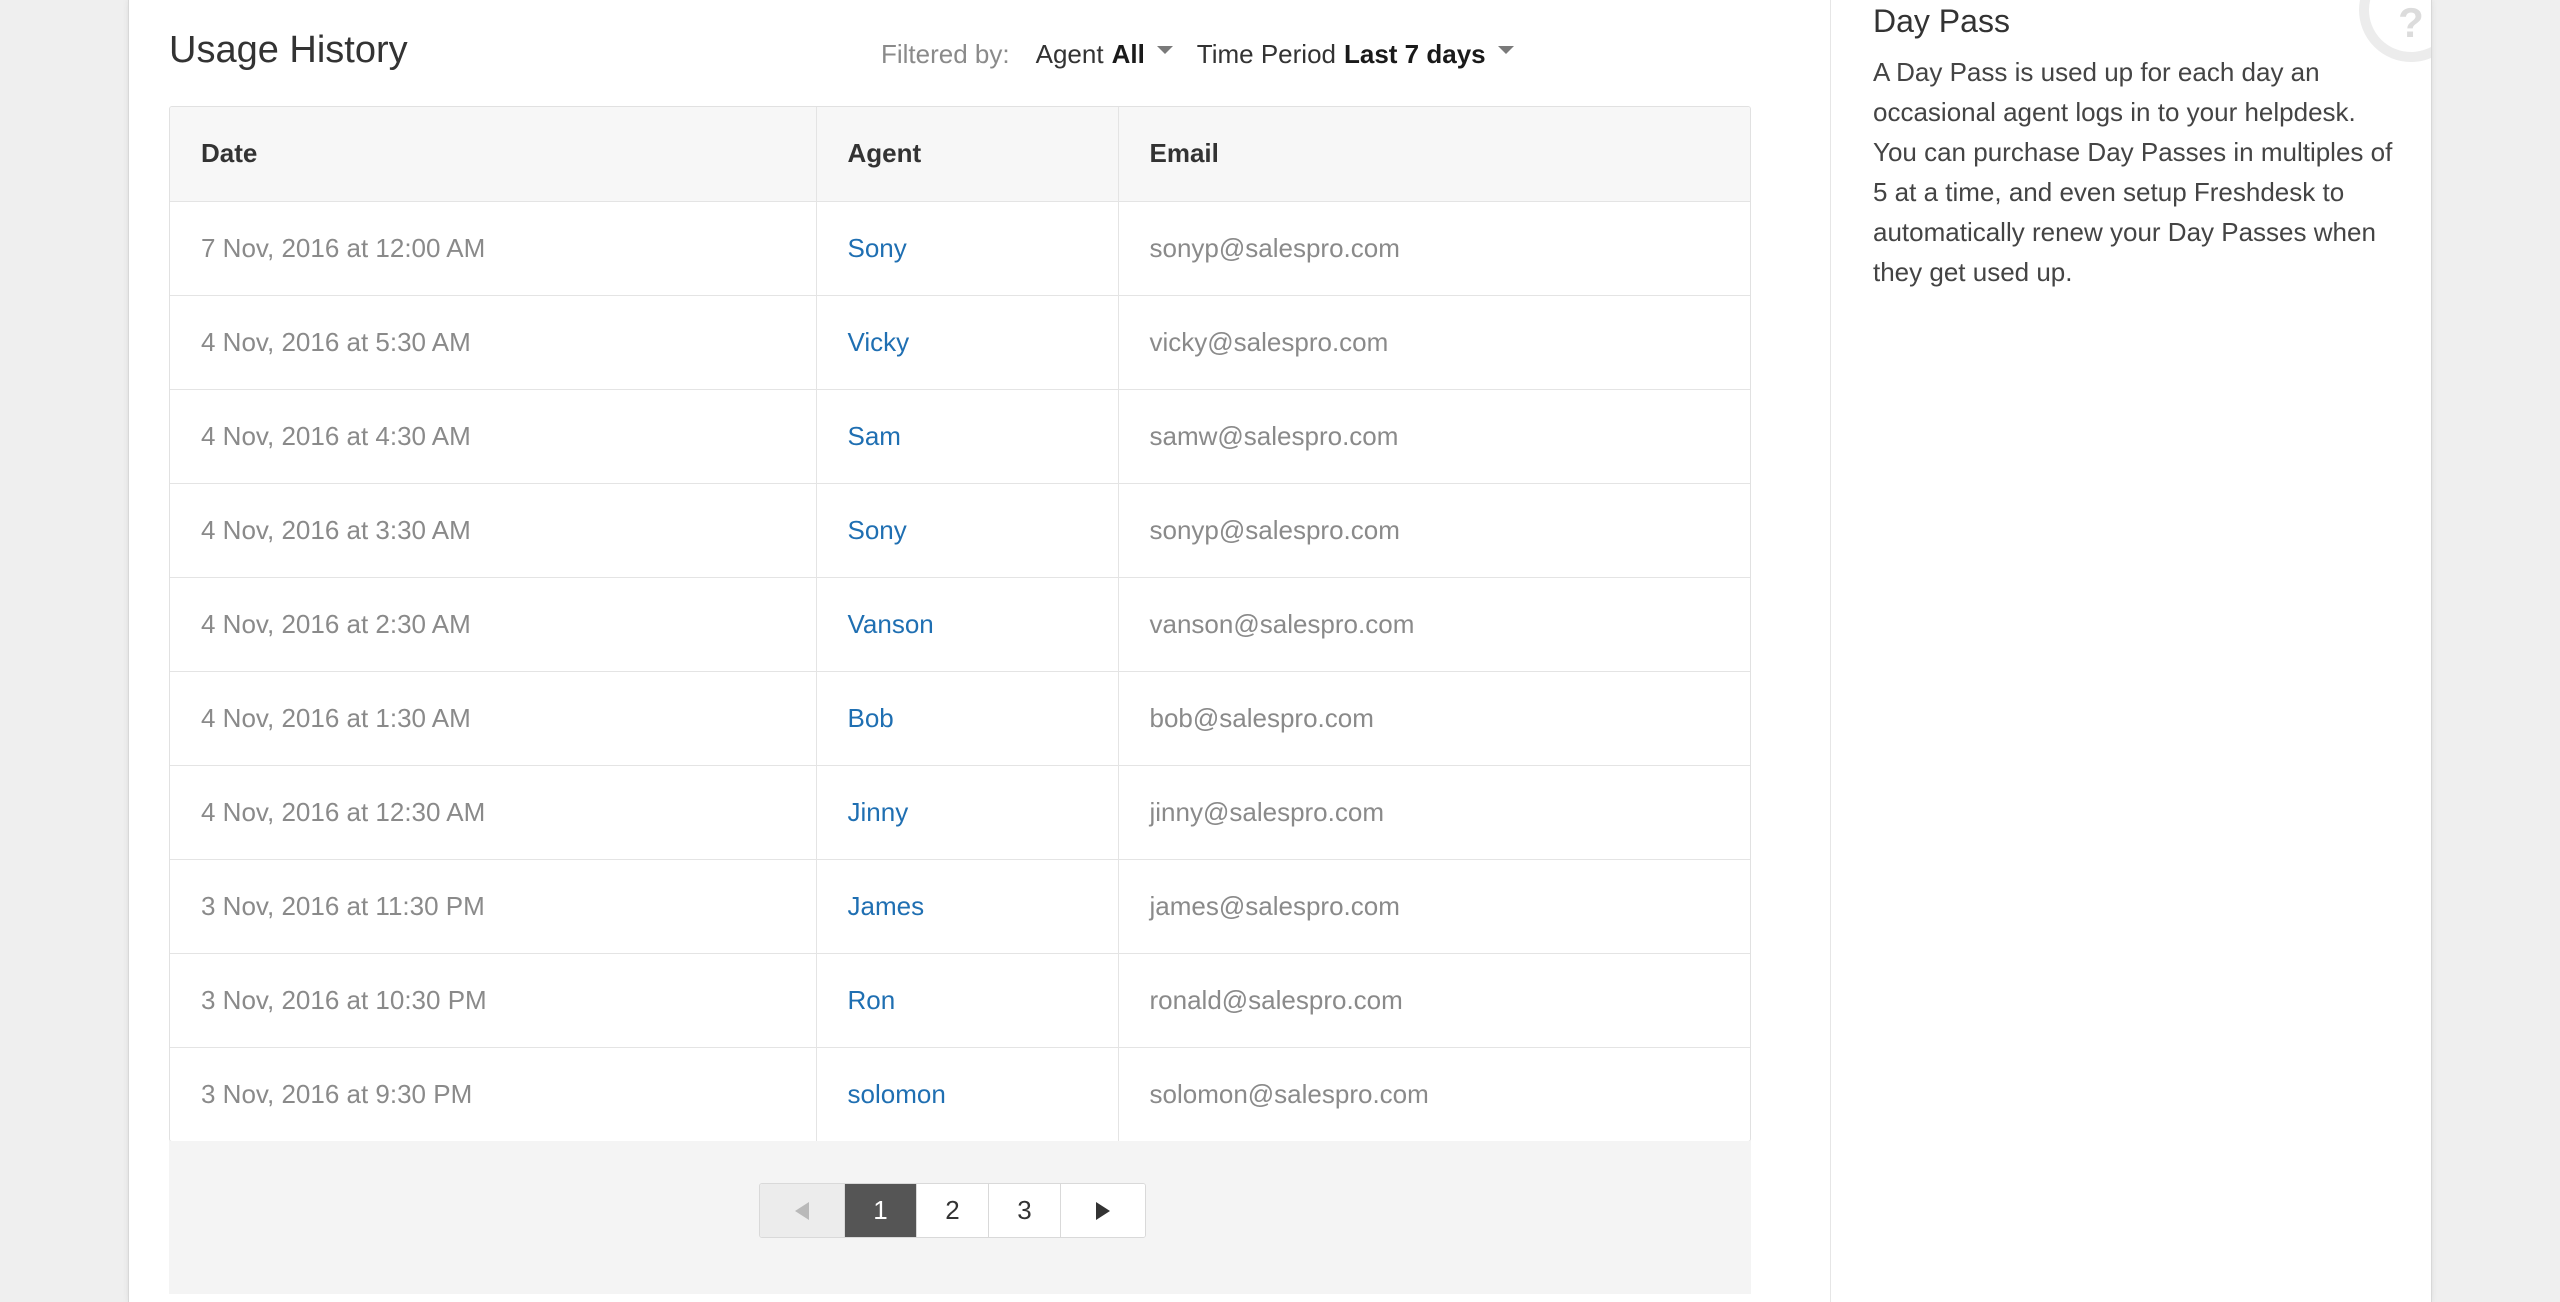 This screenshot has height=1302, width=2560. Describe the element at coordinates (886, 906) in the screenshot. I see `agent-link: James` at that location.